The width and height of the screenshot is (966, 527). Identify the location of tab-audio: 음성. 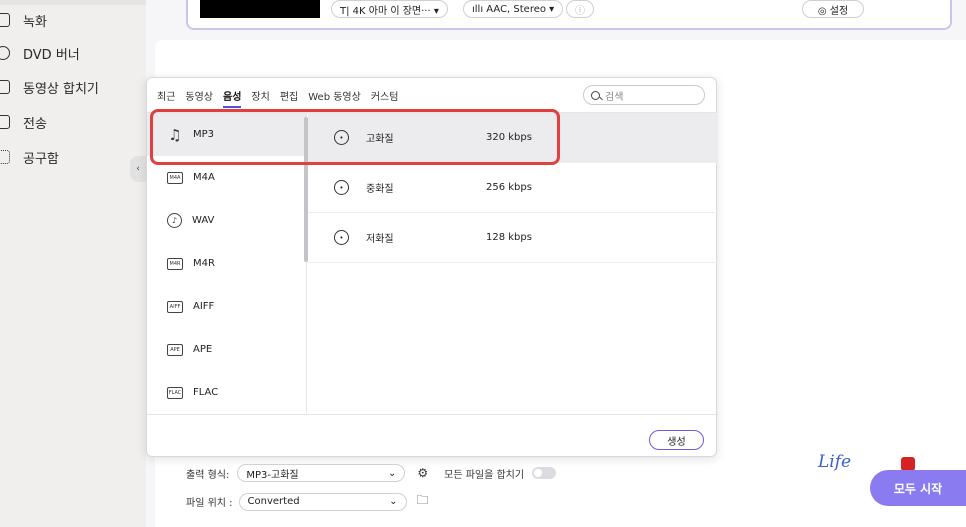
(232, 98).